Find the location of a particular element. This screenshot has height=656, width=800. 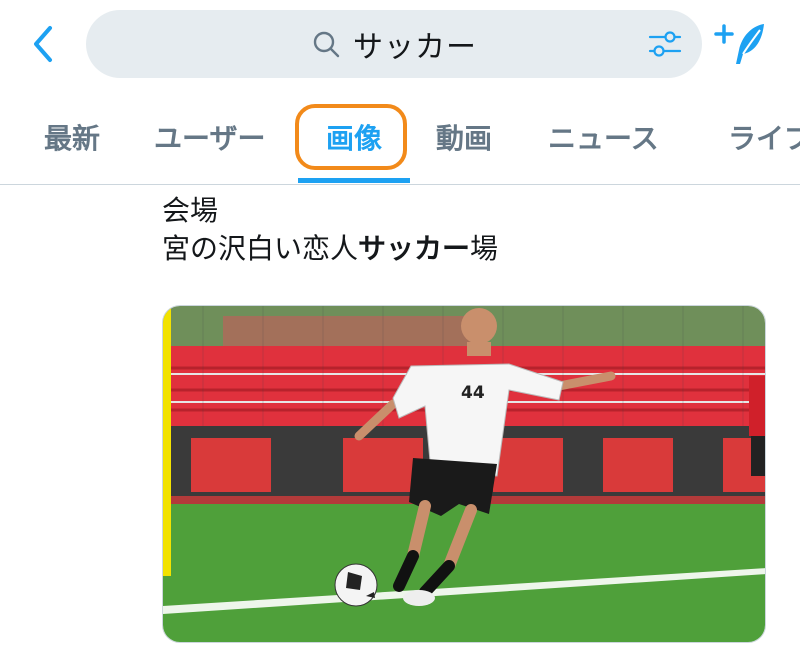

search-icon is located at coordinates (326, 44).